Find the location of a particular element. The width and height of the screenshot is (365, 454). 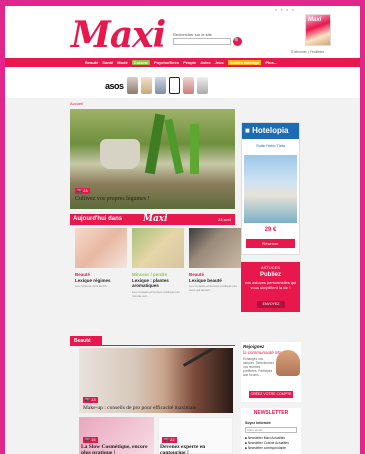

newsletter-label: Soyez informée is located at coordinates (258, 423).